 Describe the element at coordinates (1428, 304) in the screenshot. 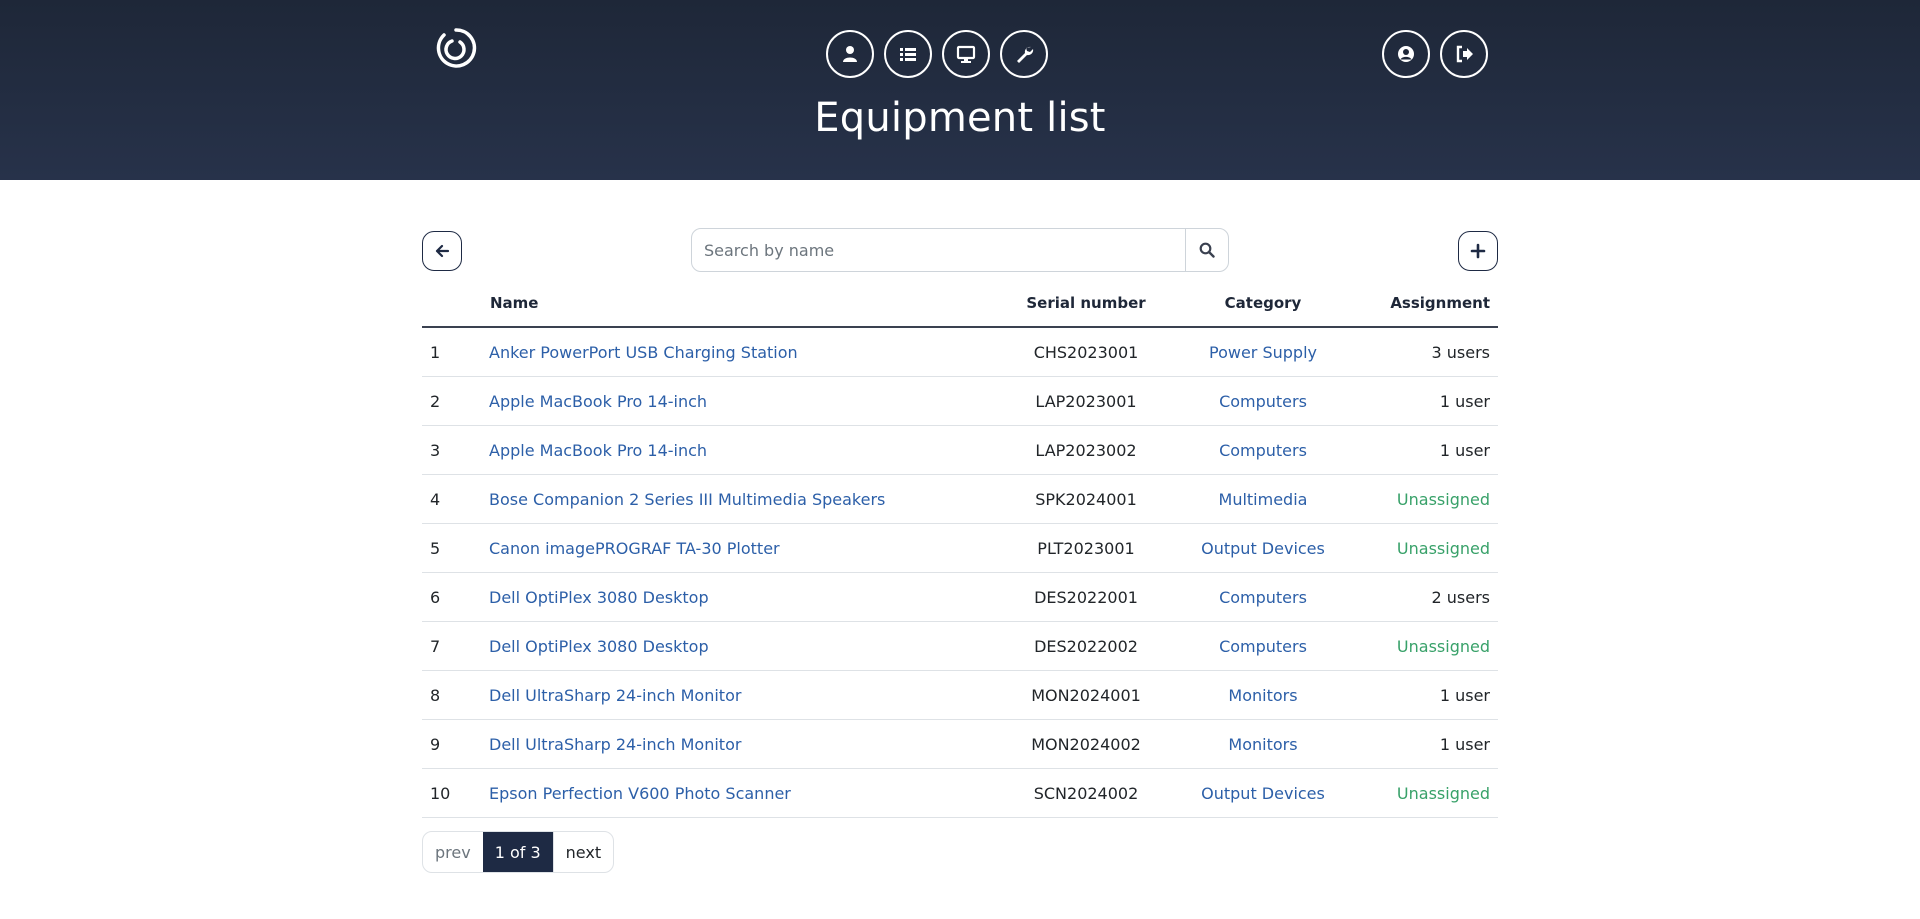

I see `column-header-assignment: Assignment` at that location.